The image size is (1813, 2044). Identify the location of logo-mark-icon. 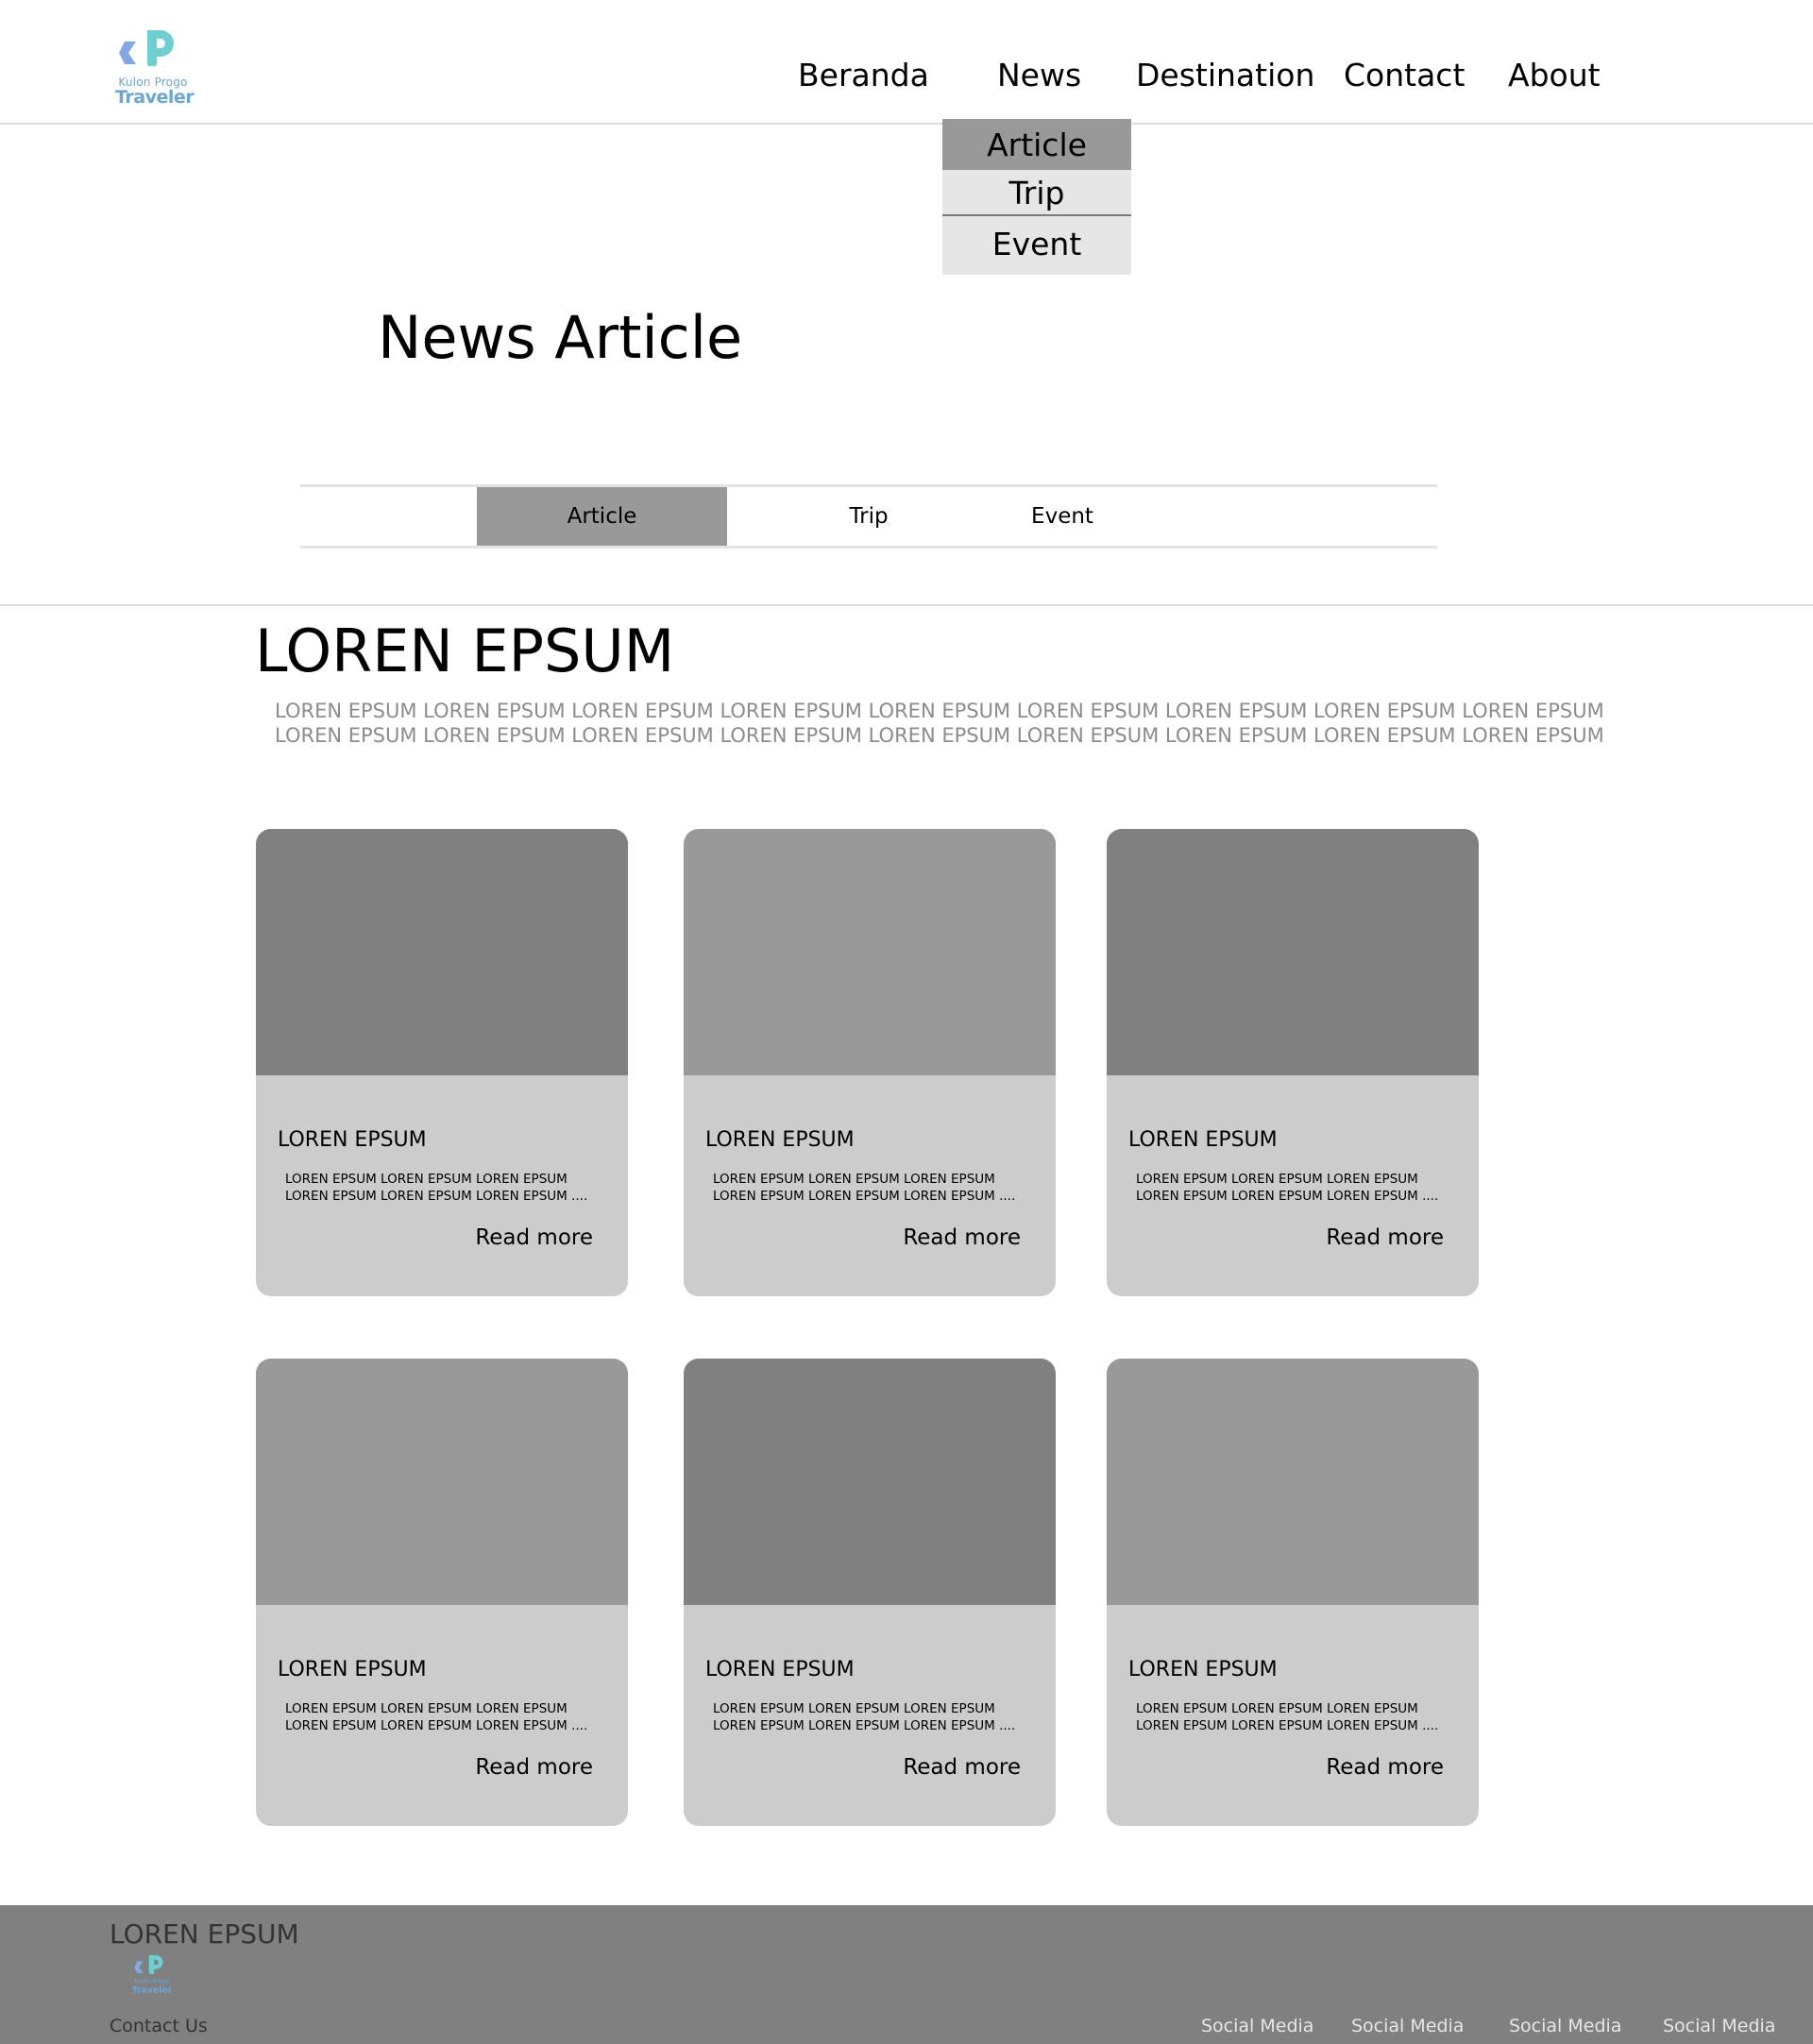
(146, 48).